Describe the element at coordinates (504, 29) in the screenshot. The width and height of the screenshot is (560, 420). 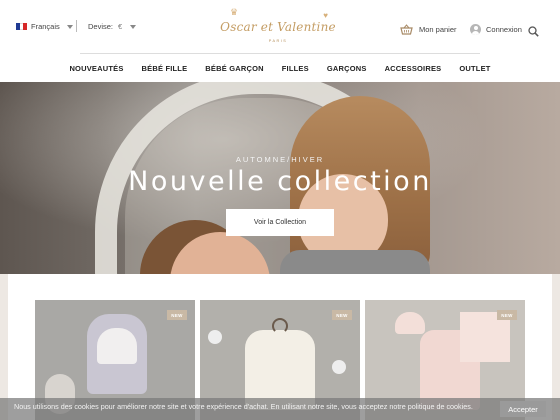
I see `login-label: Connexion` at that location.